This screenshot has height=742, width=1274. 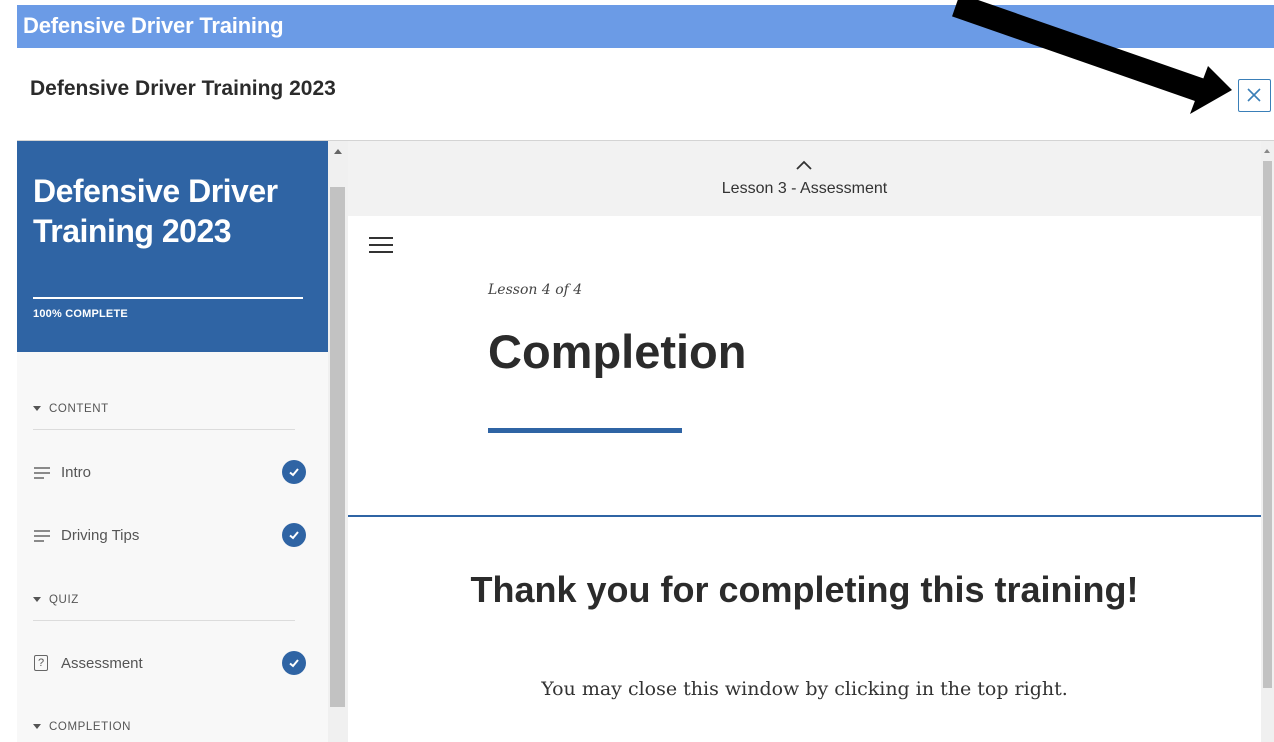 What do you see at coordinates (804, 178) in the screenshot?
I see `previous-lesson-link: Lesson 3 - Assessment` at bounding box center [804, 178].